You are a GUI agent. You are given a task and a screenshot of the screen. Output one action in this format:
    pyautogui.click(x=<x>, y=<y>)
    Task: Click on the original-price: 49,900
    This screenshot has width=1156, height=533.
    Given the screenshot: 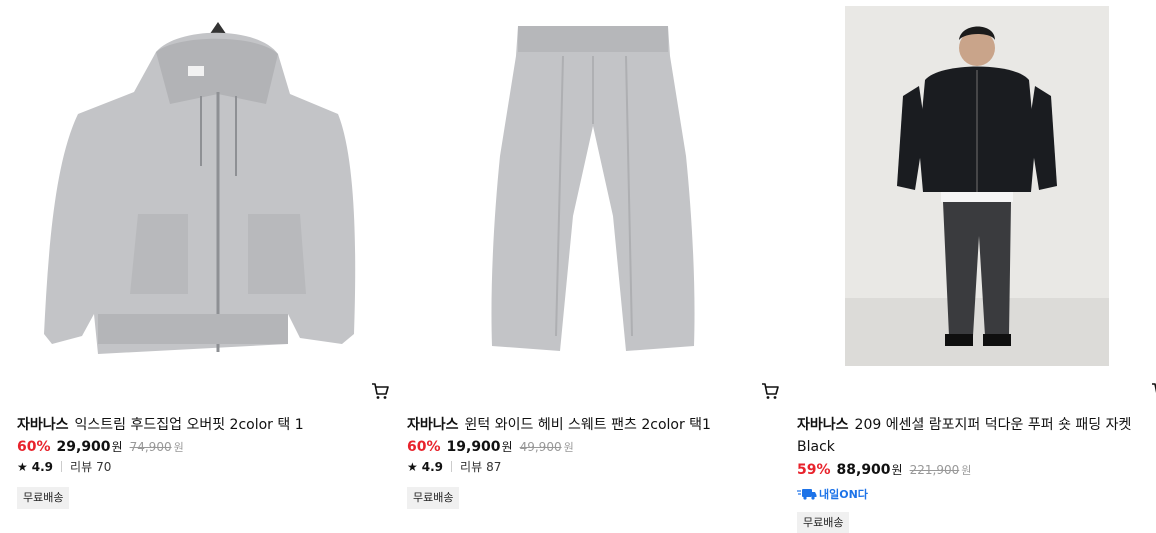 What is the action you would take?
    pyautogui.click(x=540, y=447)
    